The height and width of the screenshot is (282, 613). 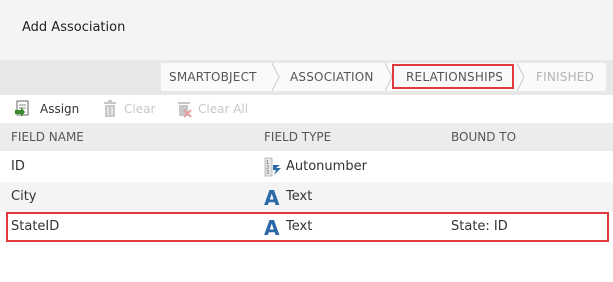 I want to click on field-type-cell: Autonumber, so click(x=326, y=166).